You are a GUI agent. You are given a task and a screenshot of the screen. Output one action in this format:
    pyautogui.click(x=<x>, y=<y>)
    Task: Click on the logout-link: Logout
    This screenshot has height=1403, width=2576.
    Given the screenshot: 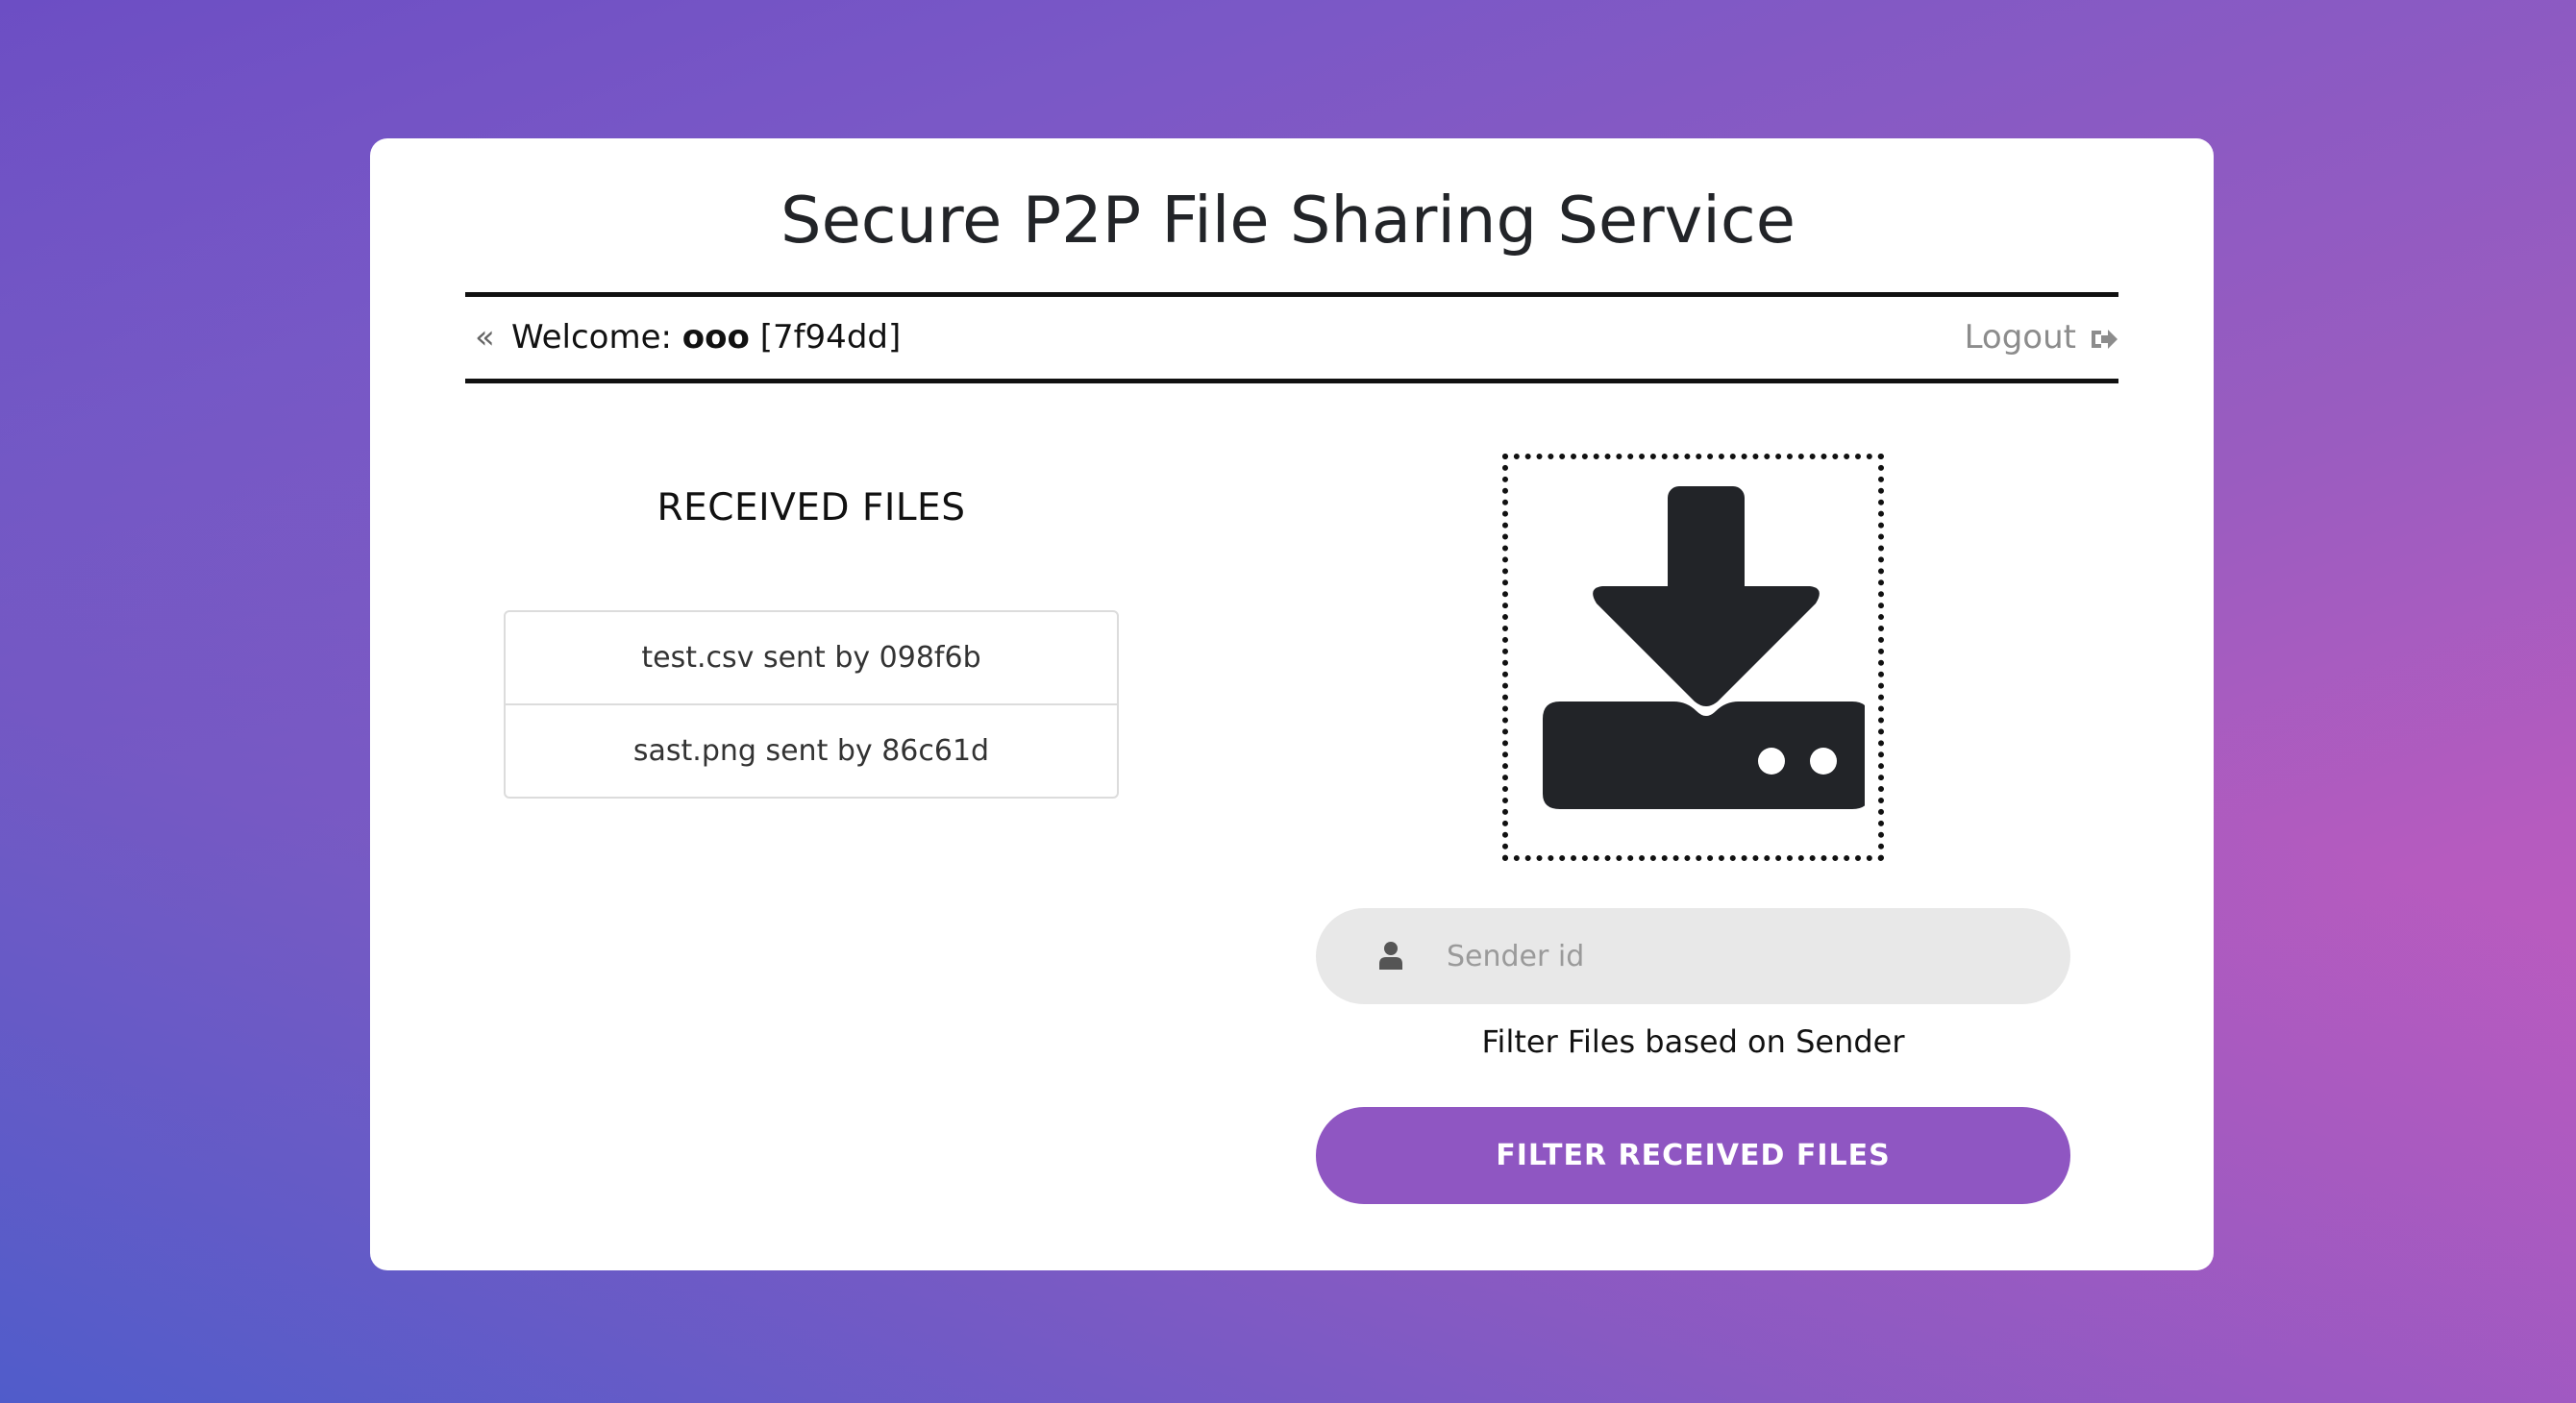 What is the action you would take?
    pyautogui.click(x=2042, y=337)
    